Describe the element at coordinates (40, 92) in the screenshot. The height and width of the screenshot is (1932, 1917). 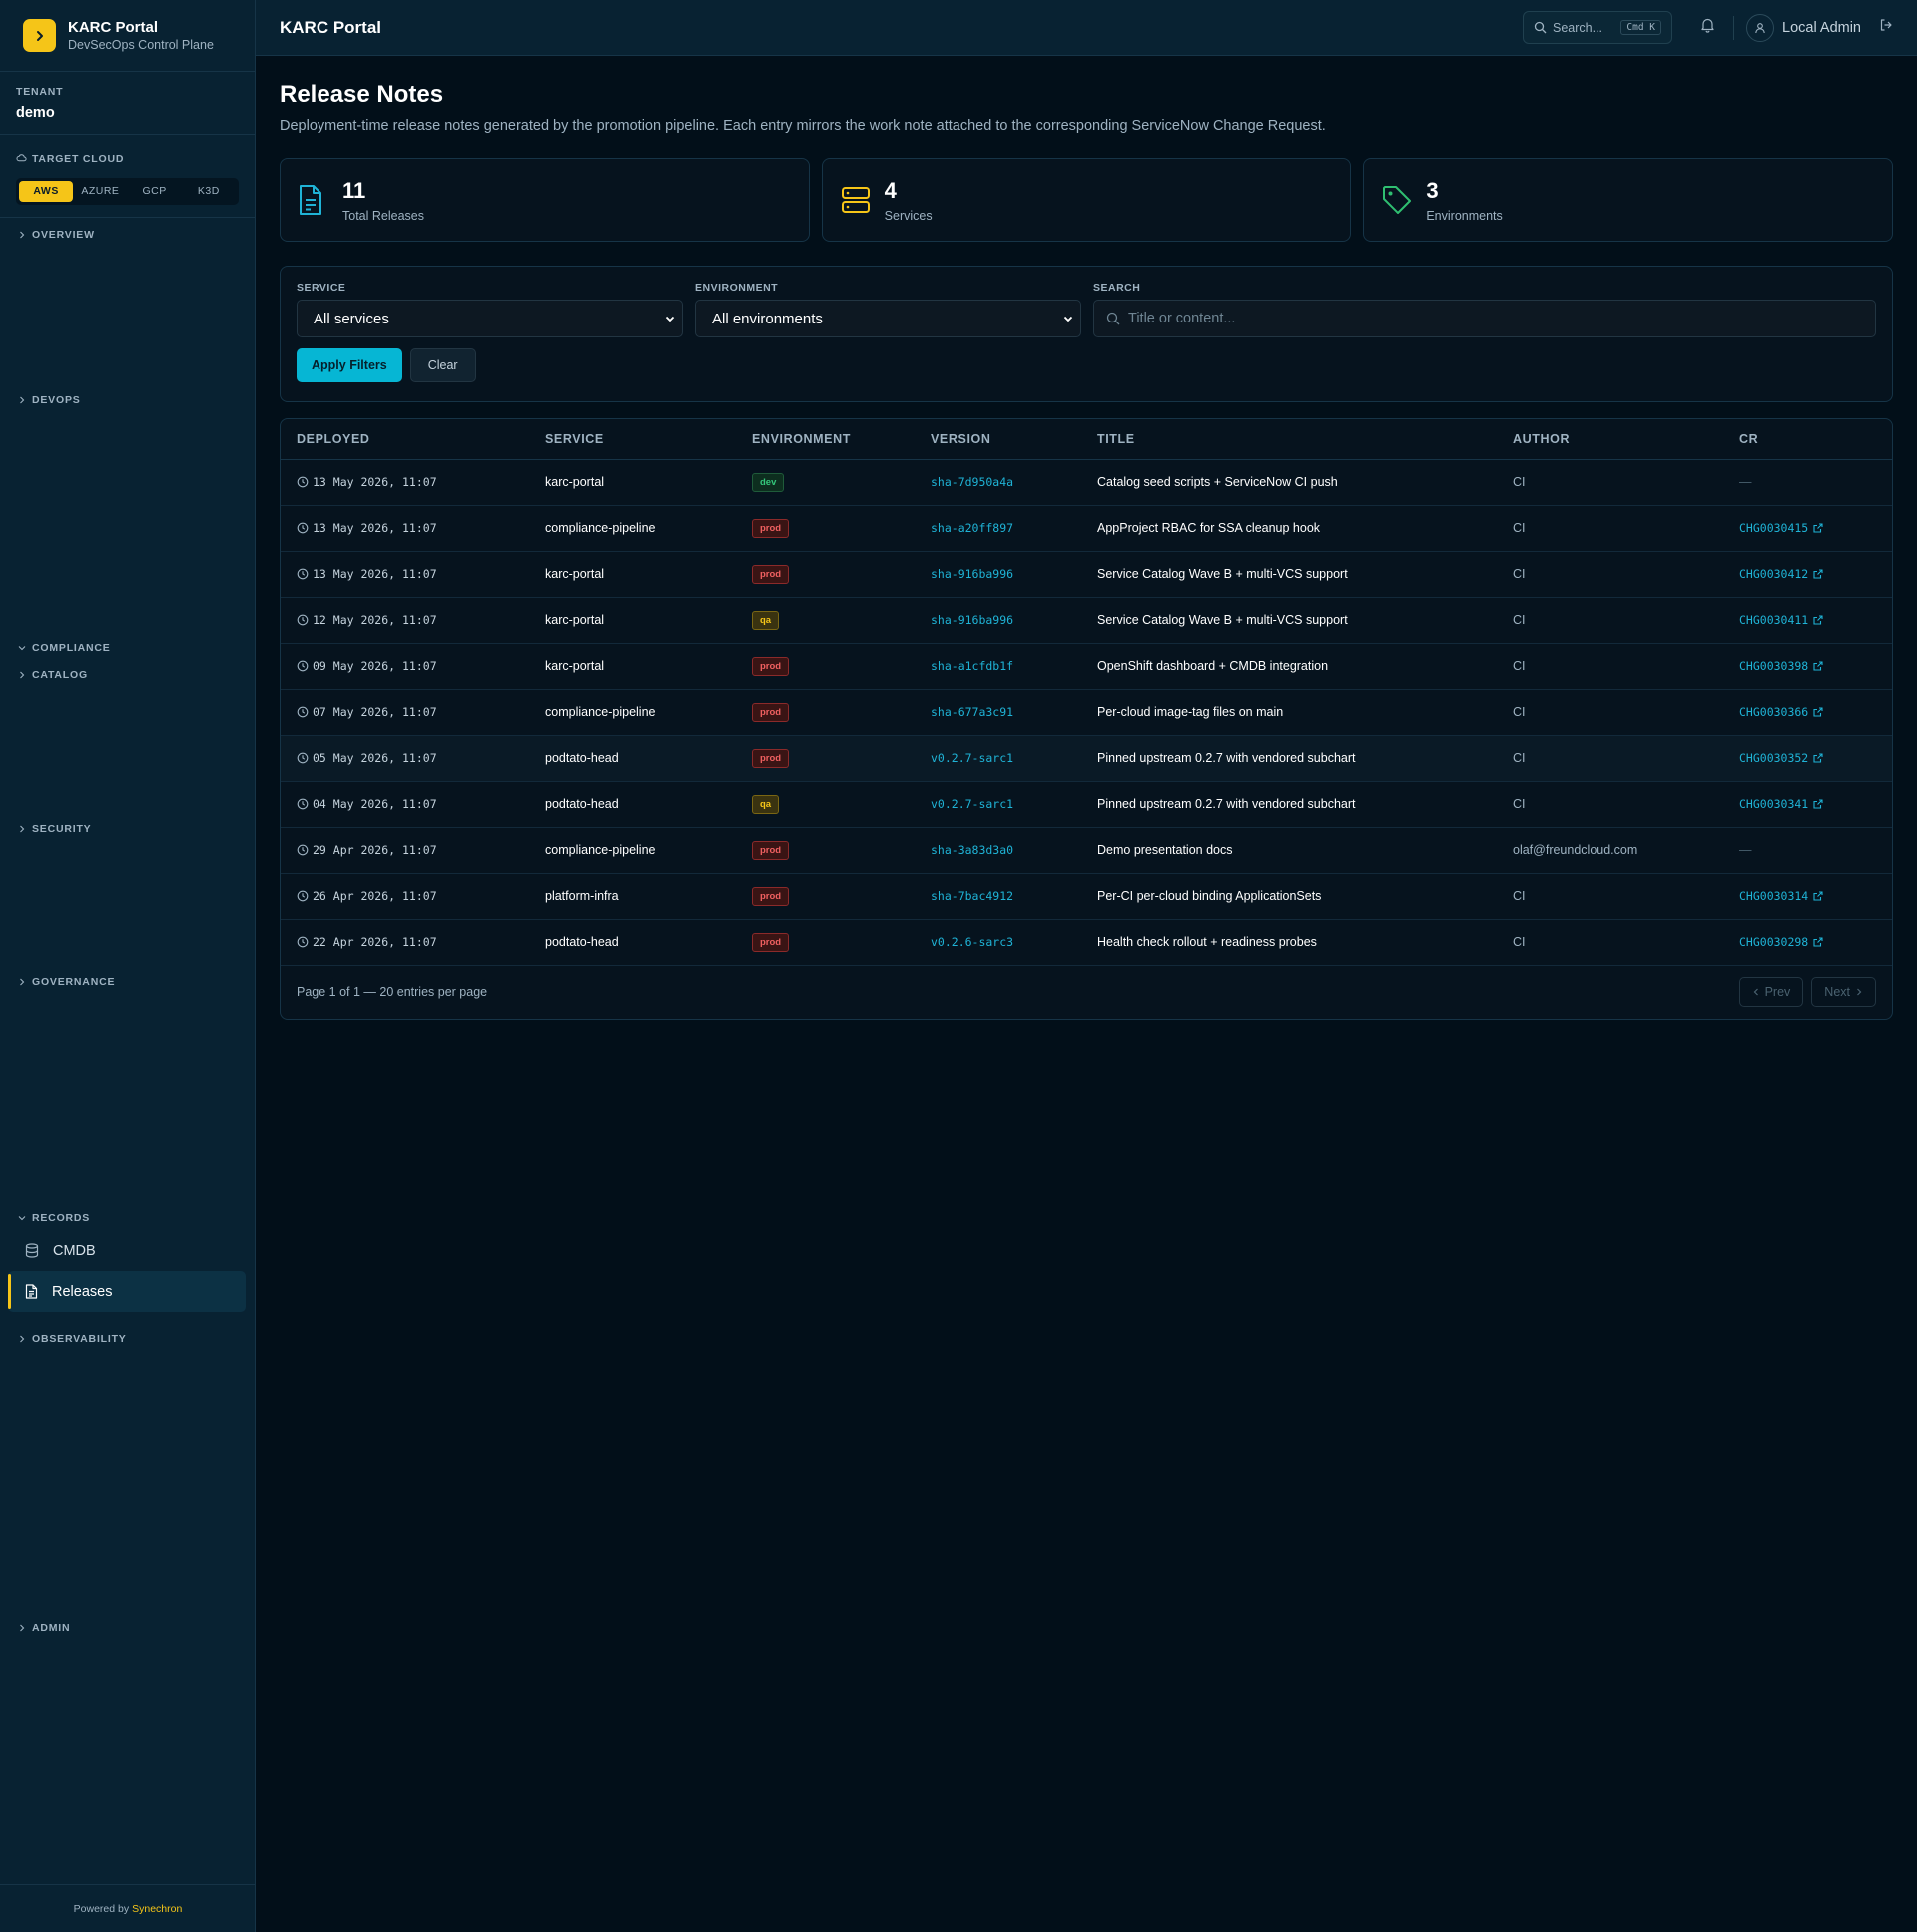
I see `tenant-label: TENANT` at that location.